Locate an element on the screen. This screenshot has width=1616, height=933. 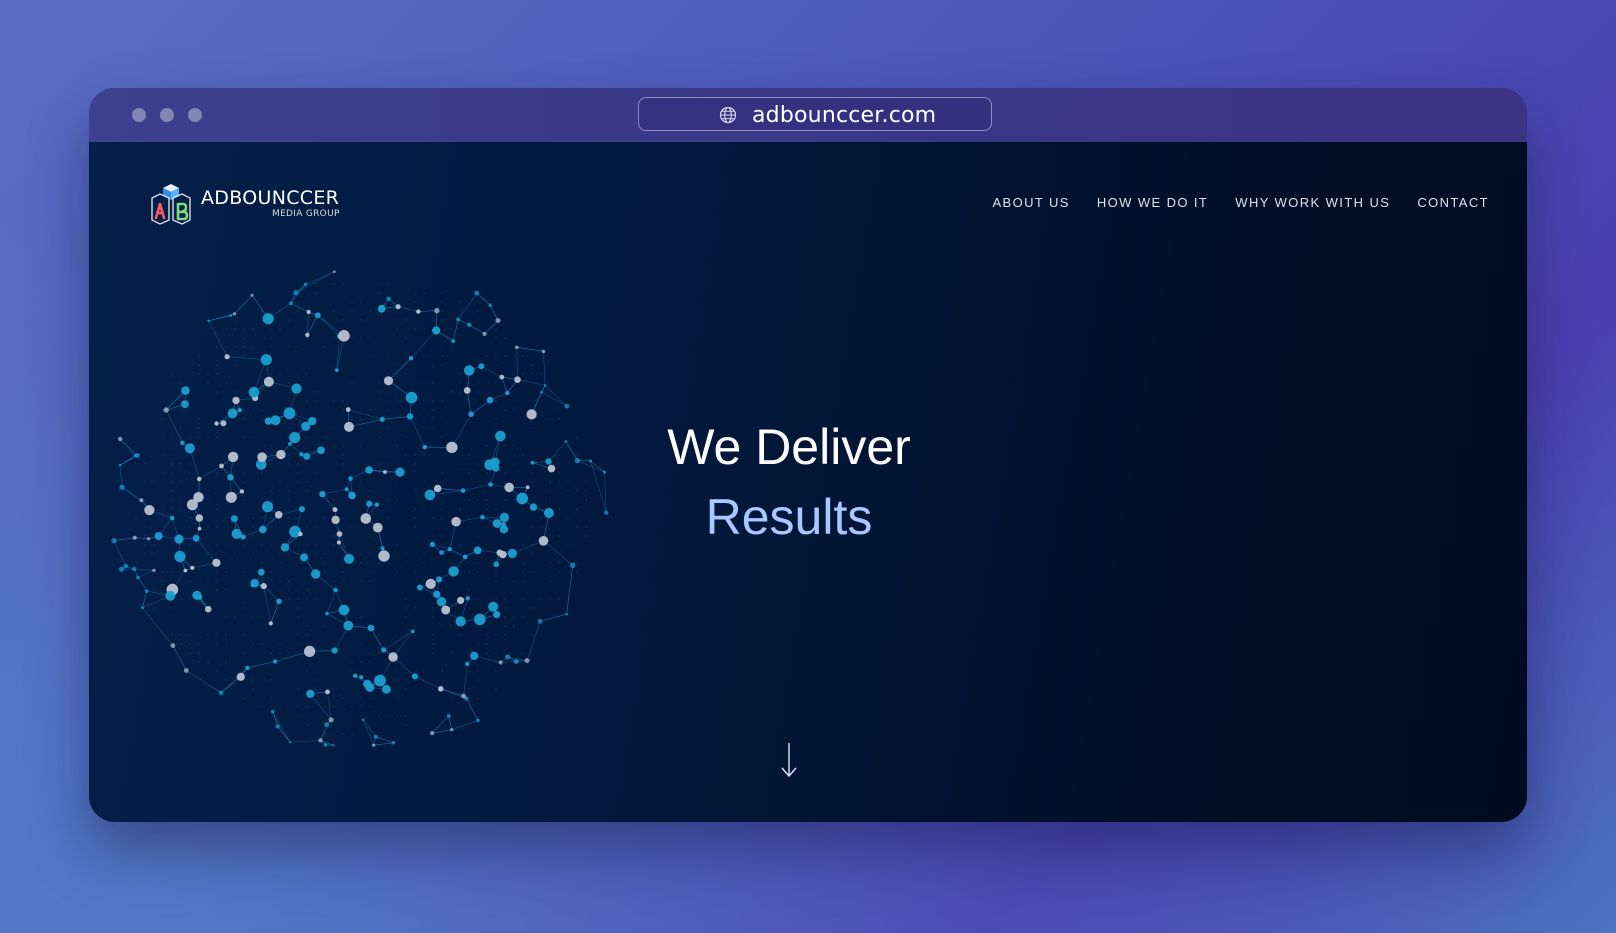
url-text: adbounccer.com is located at coordinates (844, 115).